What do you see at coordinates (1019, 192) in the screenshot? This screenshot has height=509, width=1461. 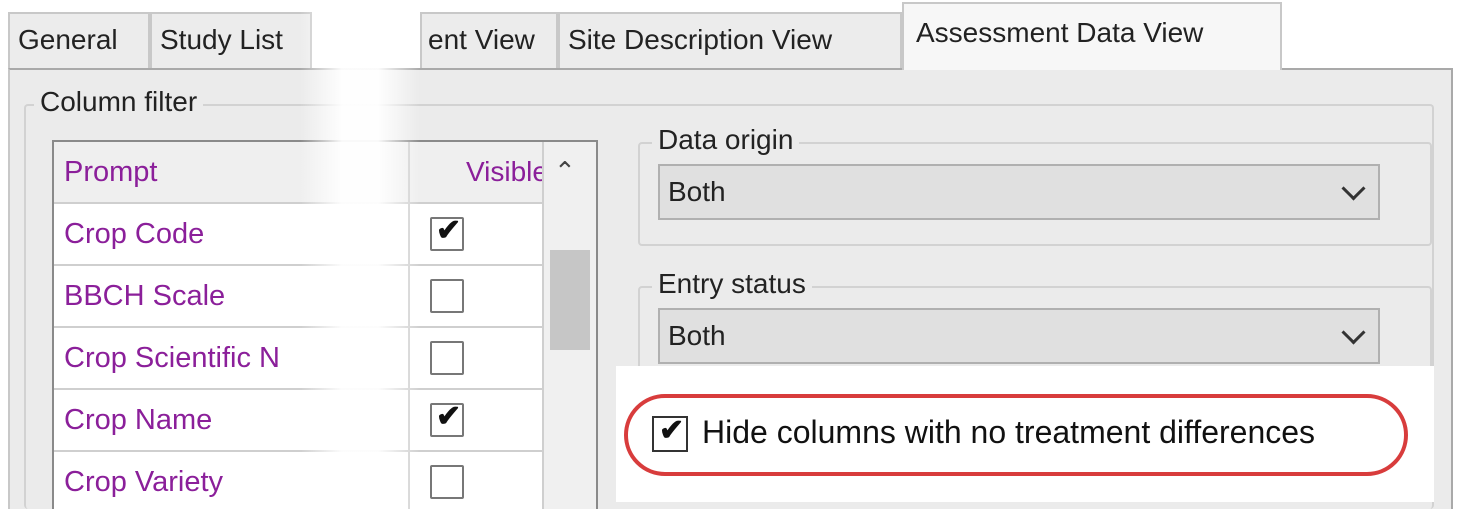 I see `data-origin-select: Both` at bounding box center [1019, 192].